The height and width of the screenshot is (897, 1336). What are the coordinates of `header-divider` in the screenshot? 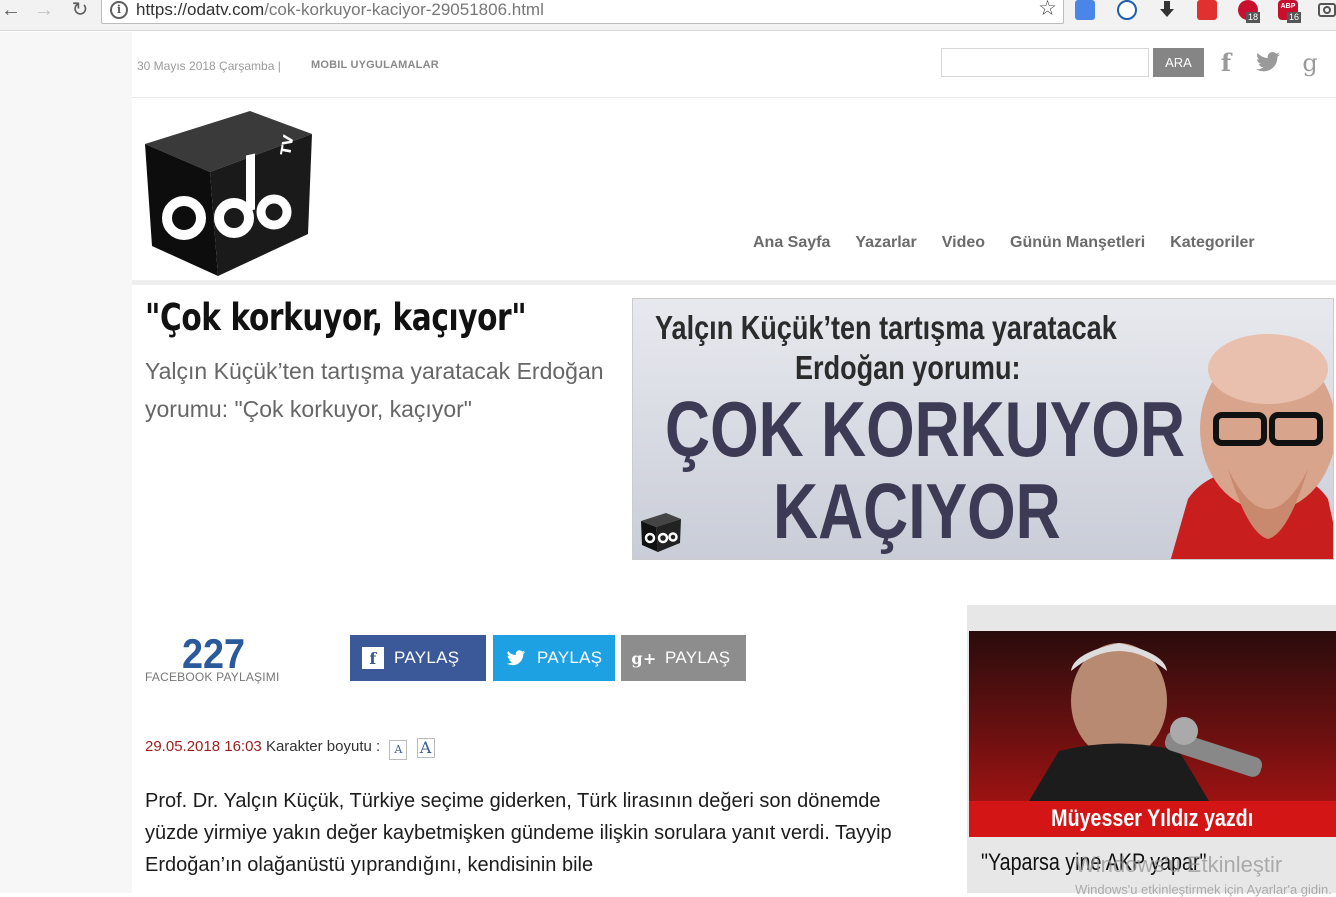 It's located at (734, 282).